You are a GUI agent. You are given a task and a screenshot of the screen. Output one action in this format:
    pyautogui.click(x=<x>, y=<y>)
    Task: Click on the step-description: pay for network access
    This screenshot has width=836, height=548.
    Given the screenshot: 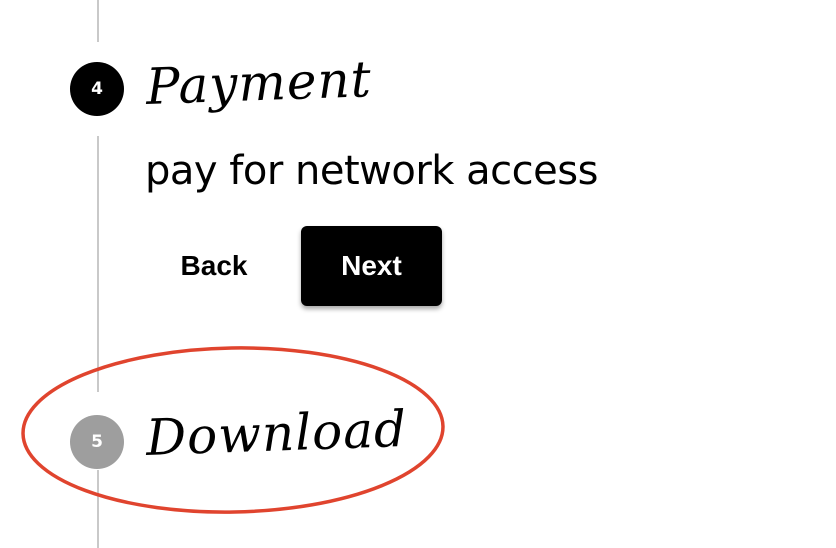 What is the action you would take?
    pyautogui.click(x=371, y=171)
    